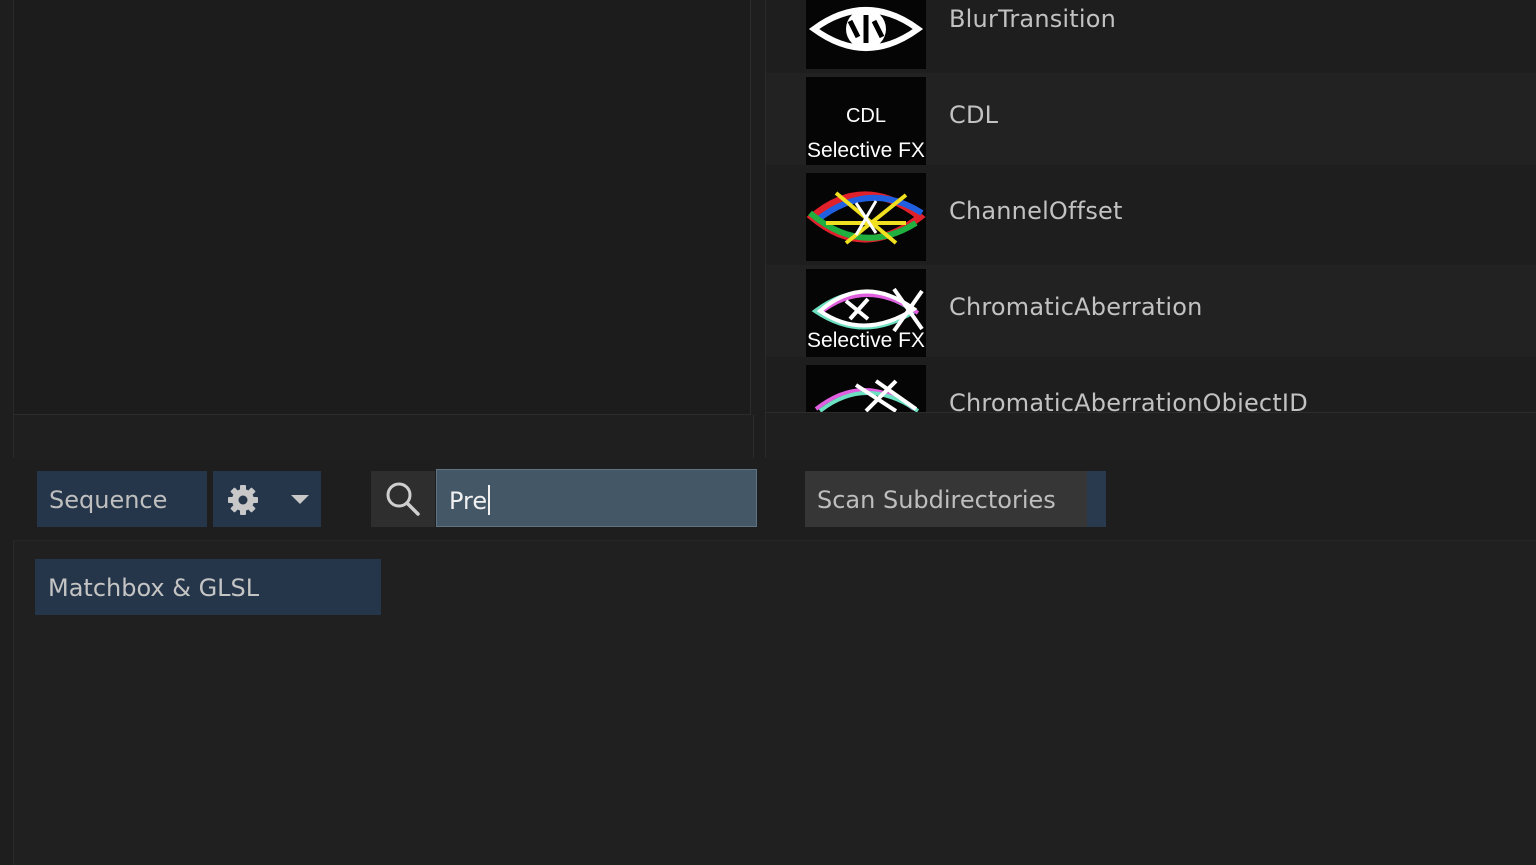 This screenshot has width=1536, height=865. I want to click on chromatic-fish-partial-icon, so click(866, 388).